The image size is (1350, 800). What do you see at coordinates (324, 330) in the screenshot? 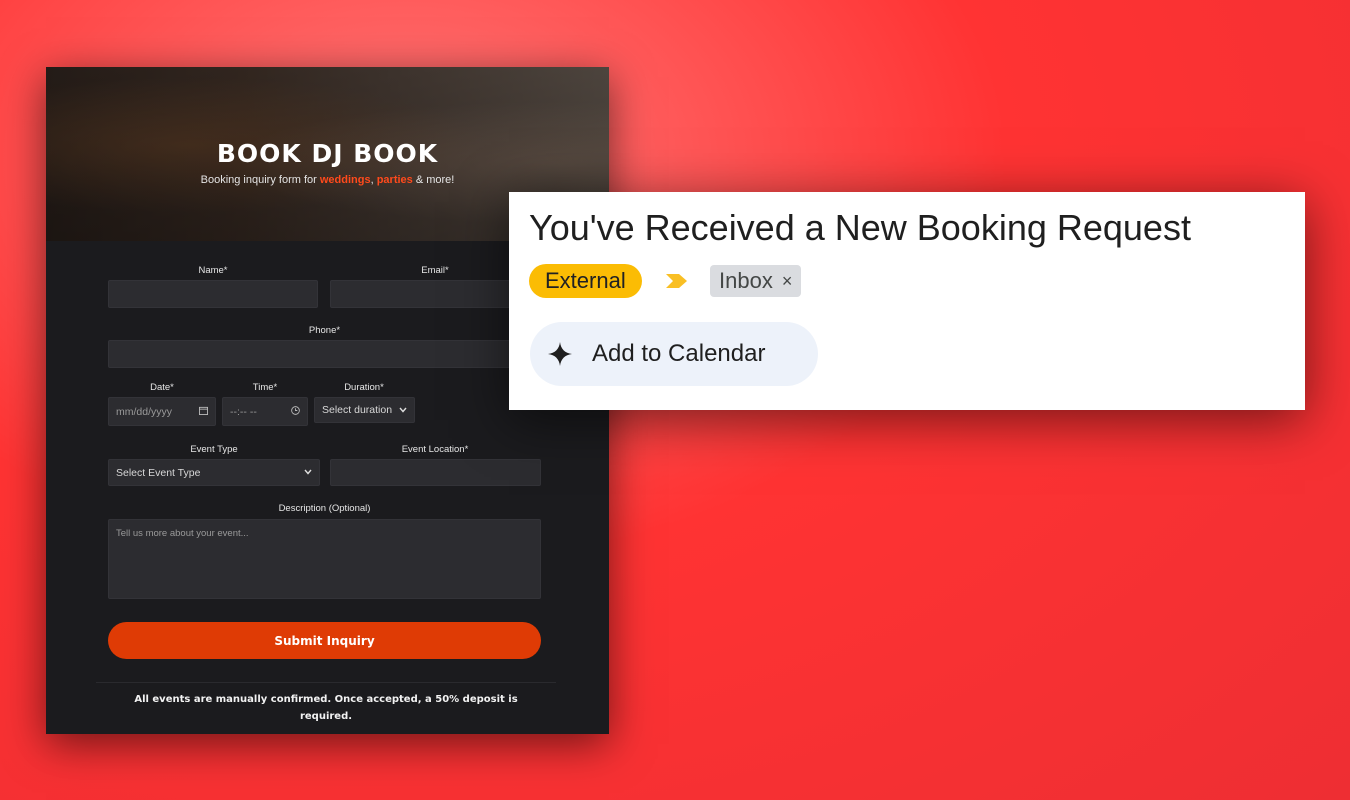
I see `phone-label: Phone*` at bounding box center [324, 330].